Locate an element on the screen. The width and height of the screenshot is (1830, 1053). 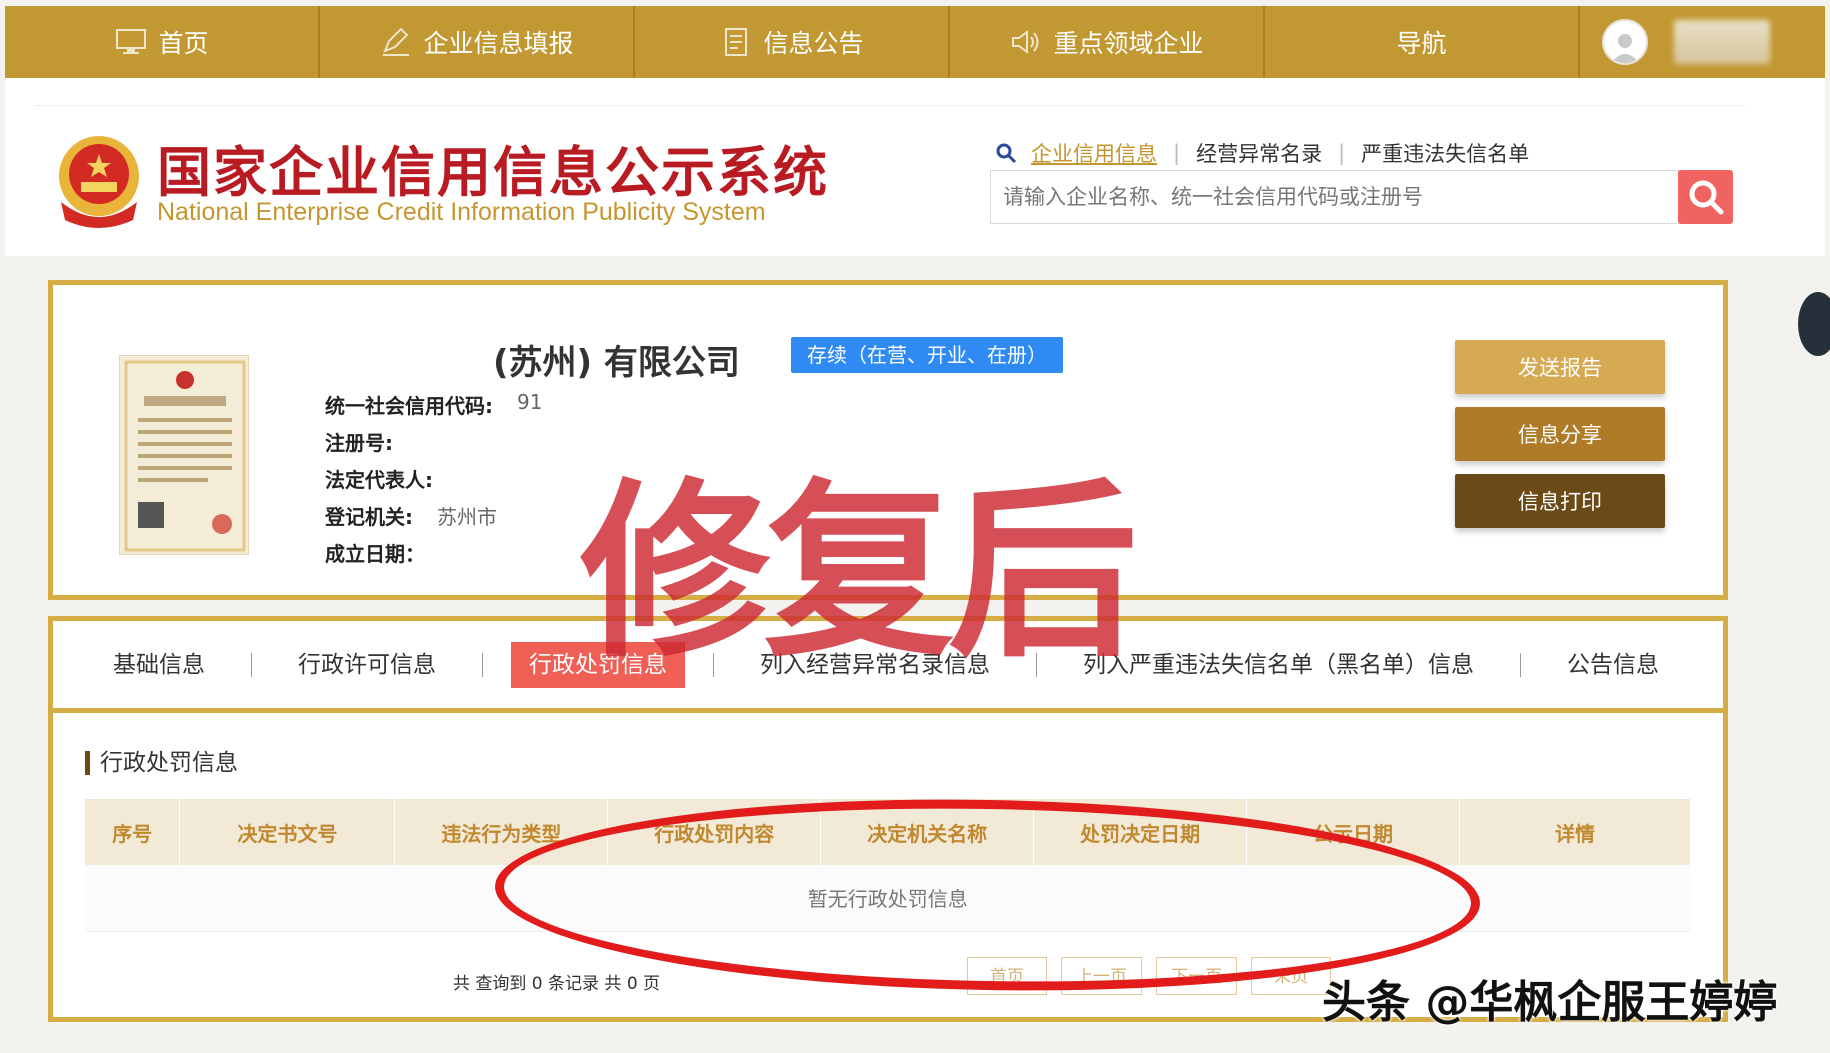
field-label: 登记机关: is located at coordinates (369, 517).